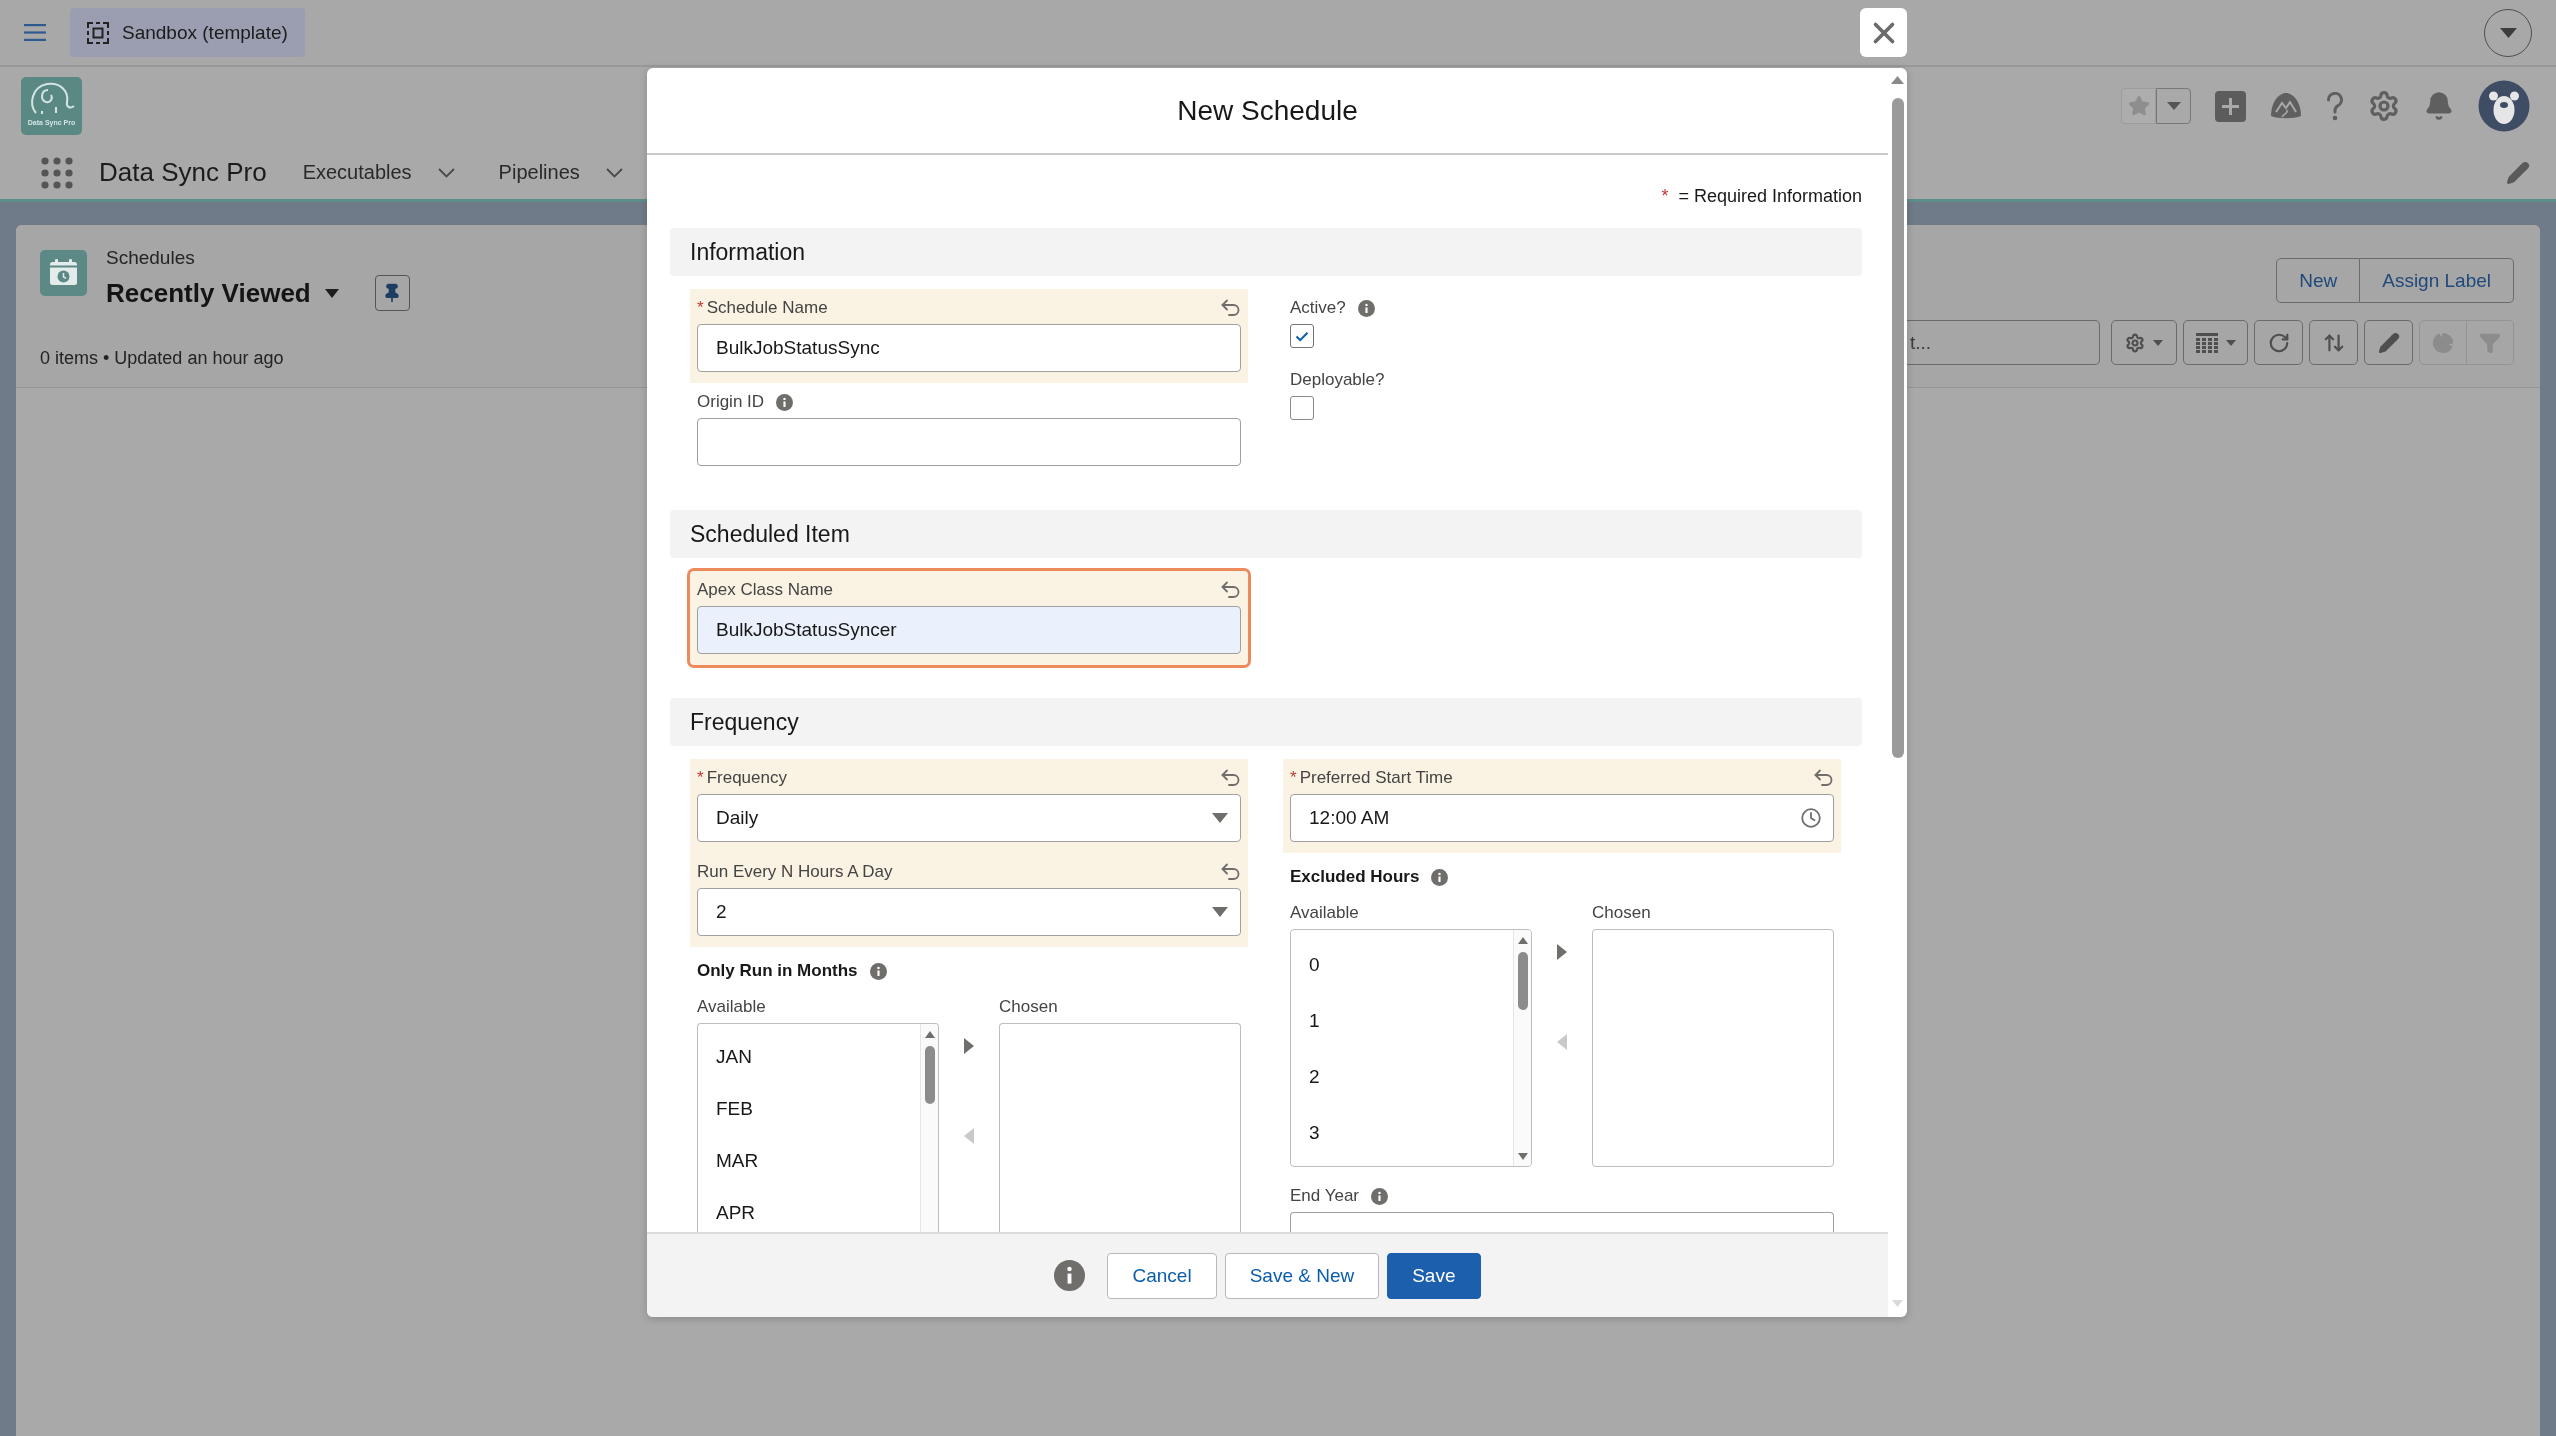  Describe the element at coordinates (2206, 342) in the screenshot. I see `table-icon` at that location.